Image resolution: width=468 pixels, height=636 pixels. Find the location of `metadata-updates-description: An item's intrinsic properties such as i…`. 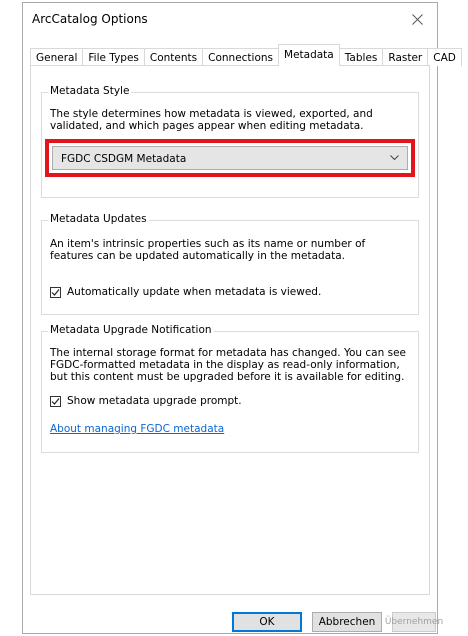

metadata-updates-description: An item's intrinsic properties such as i… is located at coordinates (208, 250).